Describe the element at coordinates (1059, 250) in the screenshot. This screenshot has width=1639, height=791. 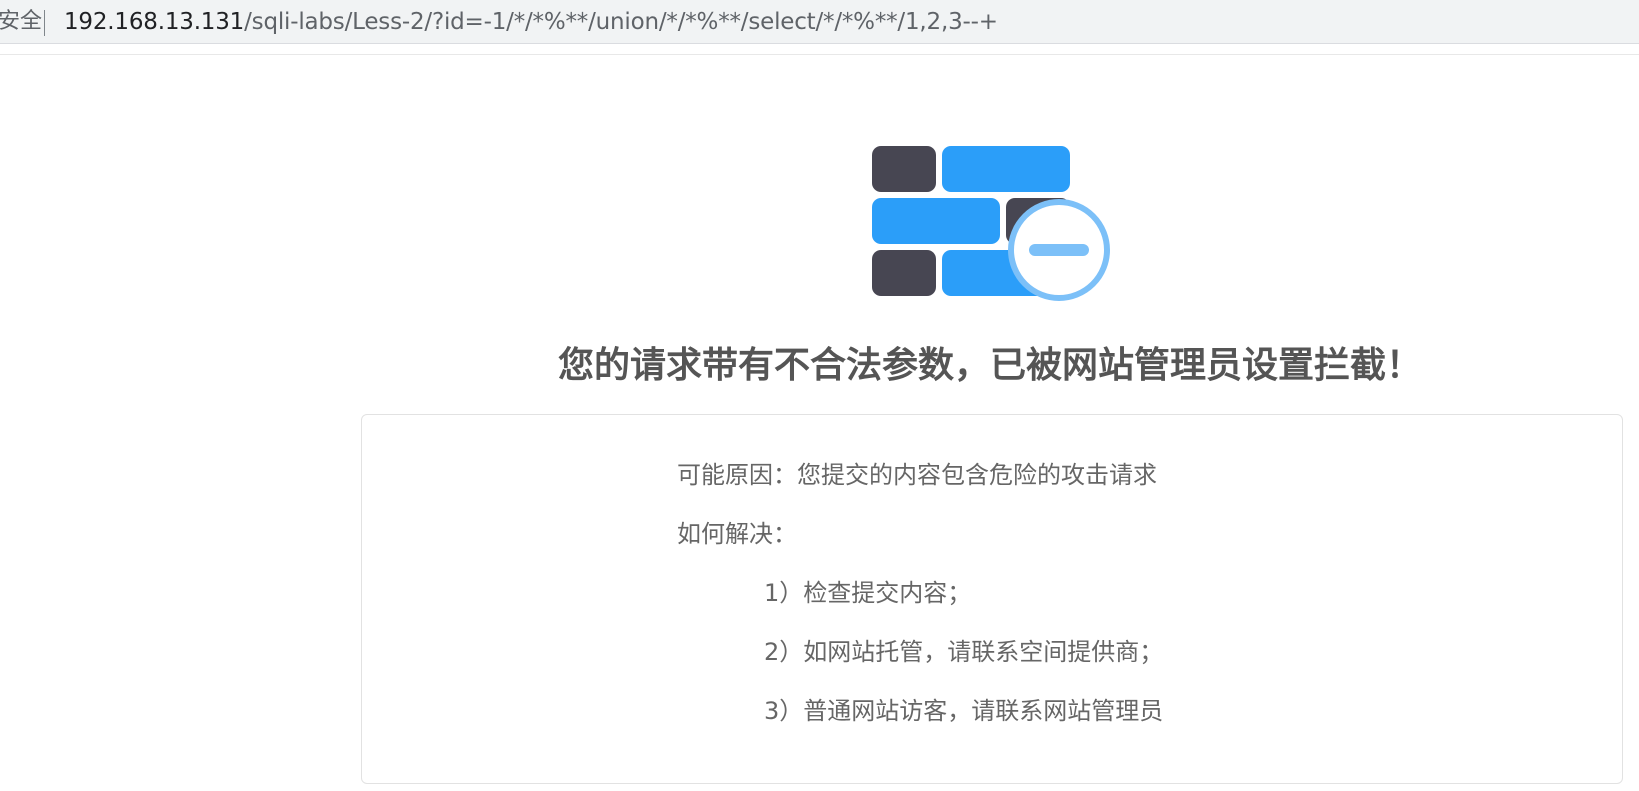
I see `minus-icon` at that location.